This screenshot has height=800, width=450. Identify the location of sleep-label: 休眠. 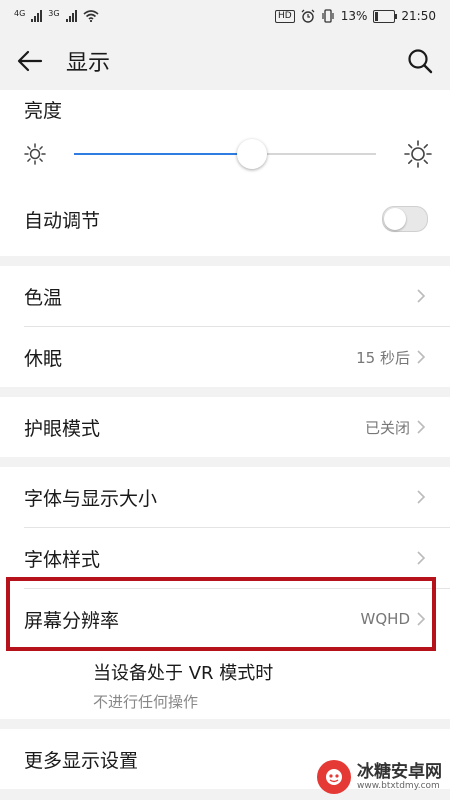
(43, 358).